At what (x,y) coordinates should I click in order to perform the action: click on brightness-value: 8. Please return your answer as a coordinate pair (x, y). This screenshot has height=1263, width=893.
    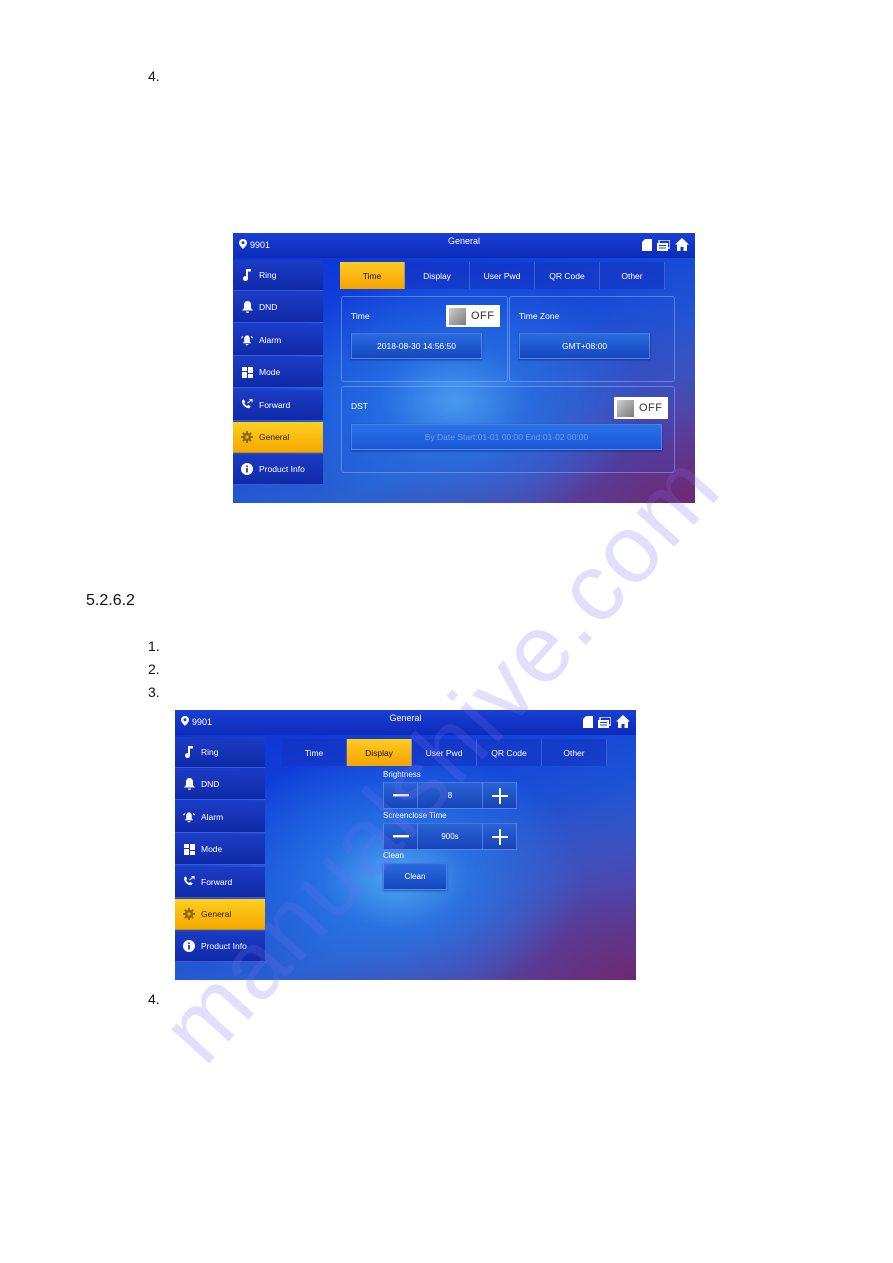
    Looking at the image, I should click on (450, 795).